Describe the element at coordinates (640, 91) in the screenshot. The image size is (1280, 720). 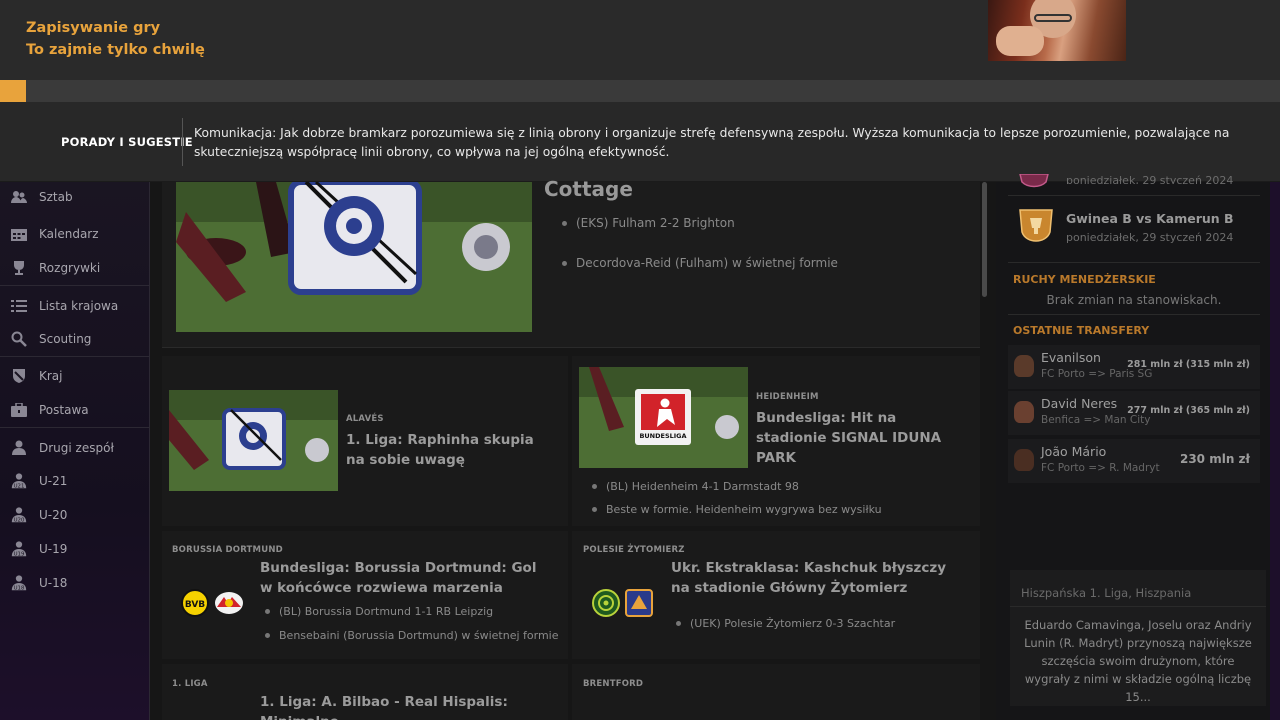
I see `saving-progress-bar` at that location.